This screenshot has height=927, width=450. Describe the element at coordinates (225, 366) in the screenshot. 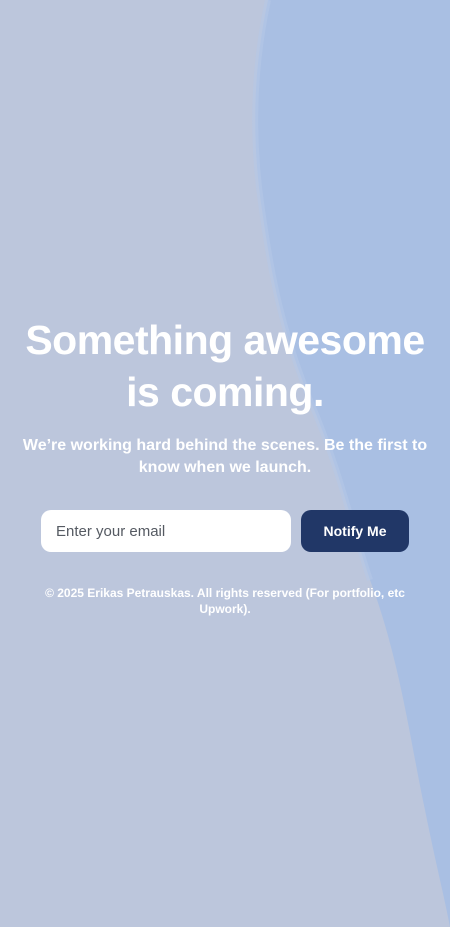

I see `page-headline: Something awesome is coming.` at that location.